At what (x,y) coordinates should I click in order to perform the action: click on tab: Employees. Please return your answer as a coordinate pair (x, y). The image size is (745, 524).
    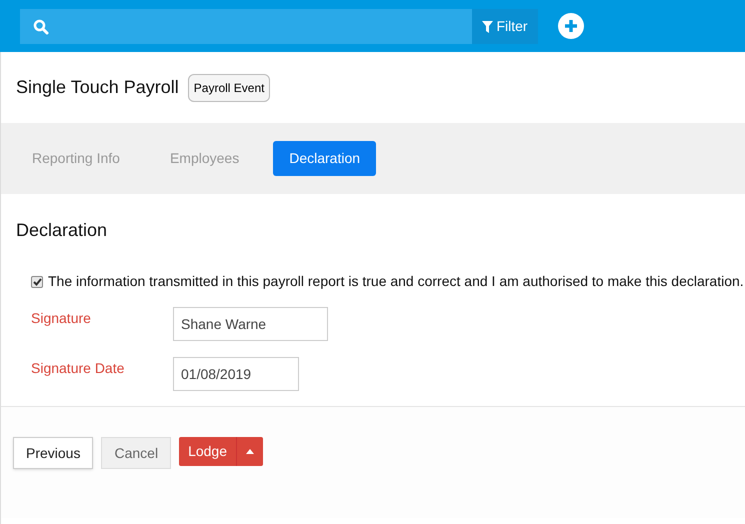
    Looking at the image, I should click on (205, 158).